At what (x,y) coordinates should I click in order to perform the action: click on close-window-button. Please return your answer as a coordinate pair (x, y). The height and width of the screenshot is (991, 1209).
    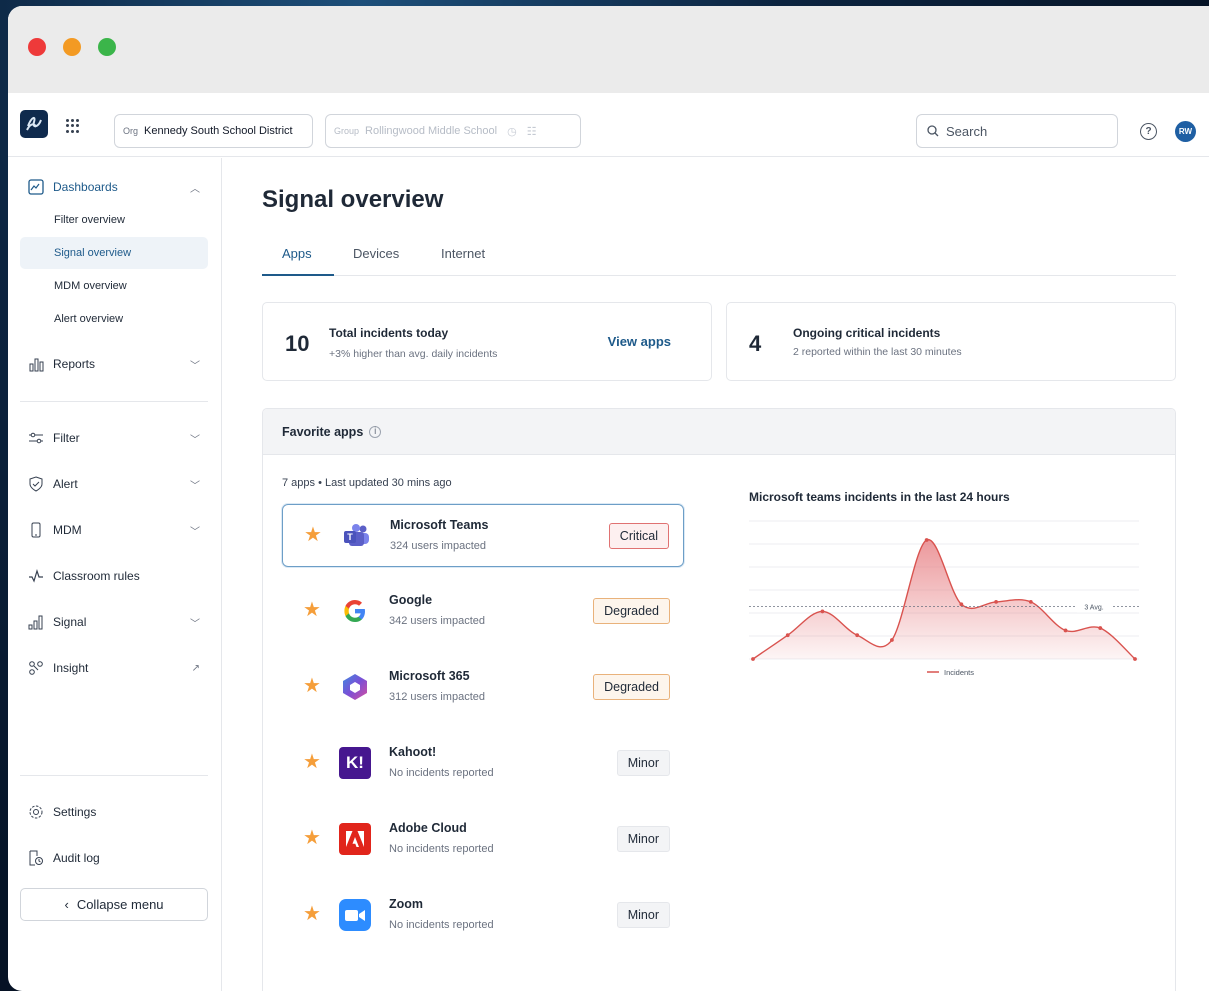
    Looking at the image, I should click on (37, 47).